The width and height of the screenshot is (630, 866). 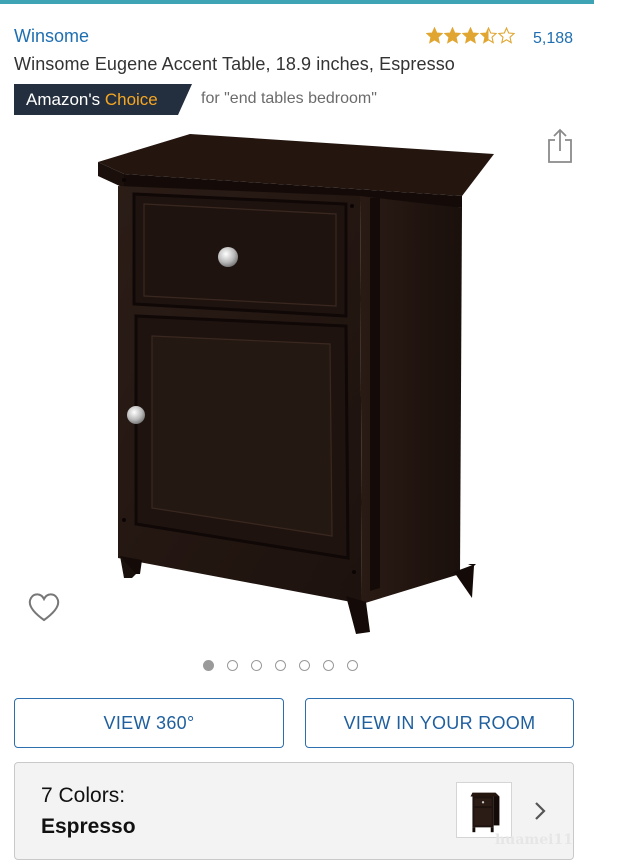 I want to click on badge-prefix: Amazon's, so click(x=65, y=99).